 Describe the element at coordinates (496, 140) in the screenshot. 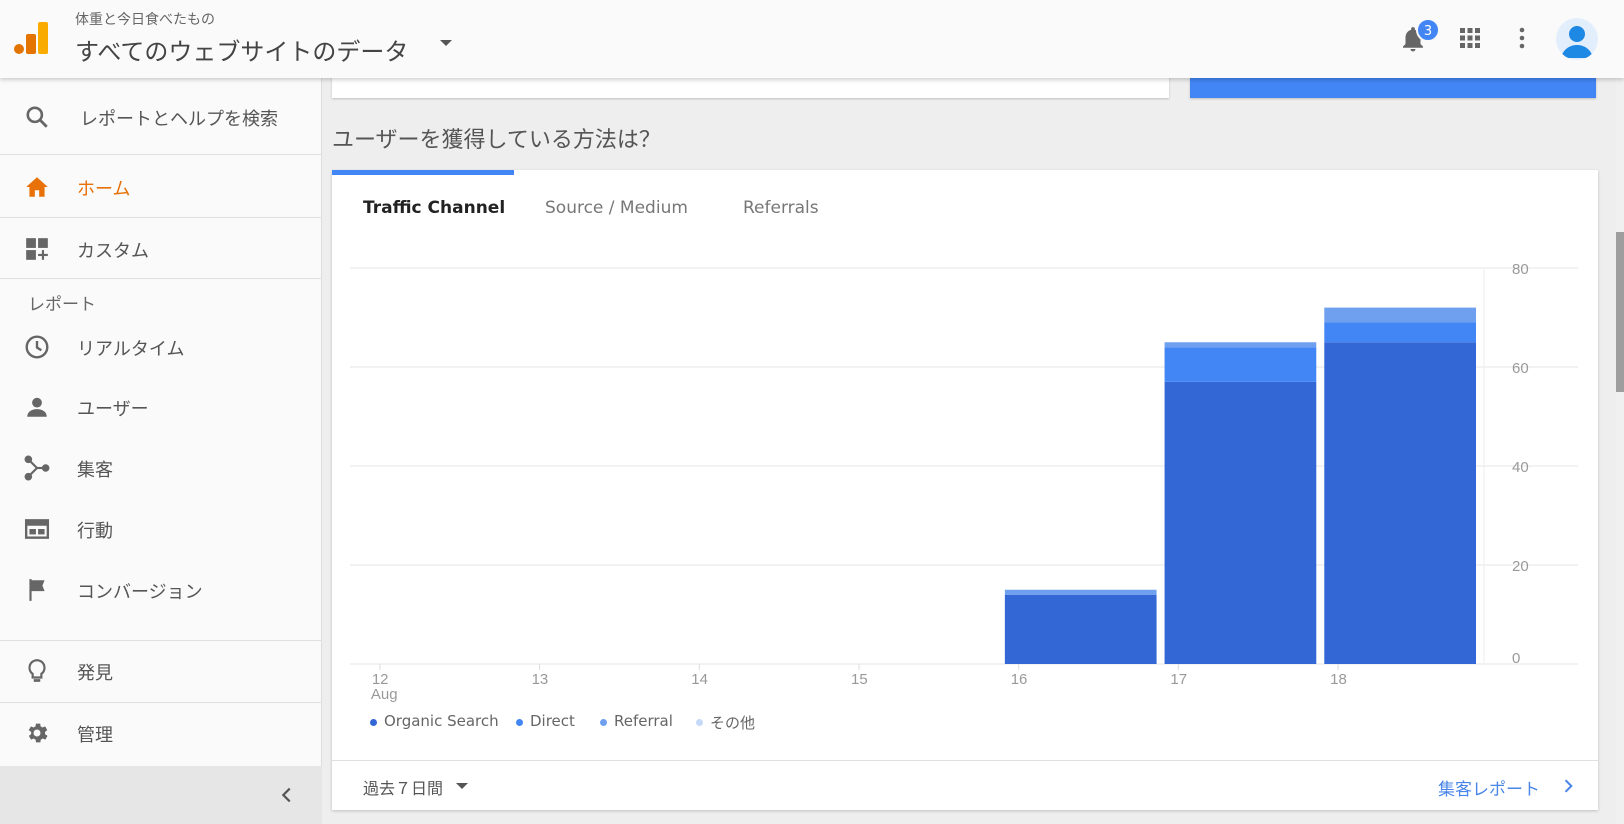

I see `section-title: ユーザーを獲得している方法は？` at that location.